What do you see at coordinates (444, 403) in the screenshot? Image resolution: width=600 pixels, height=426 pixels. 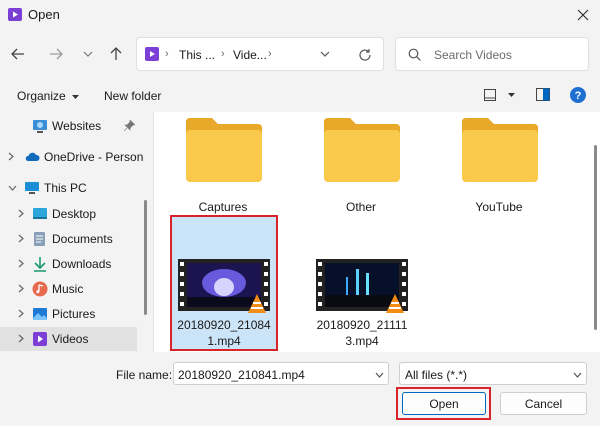 I see `open-button: Open` at bounding box center [444, 403].